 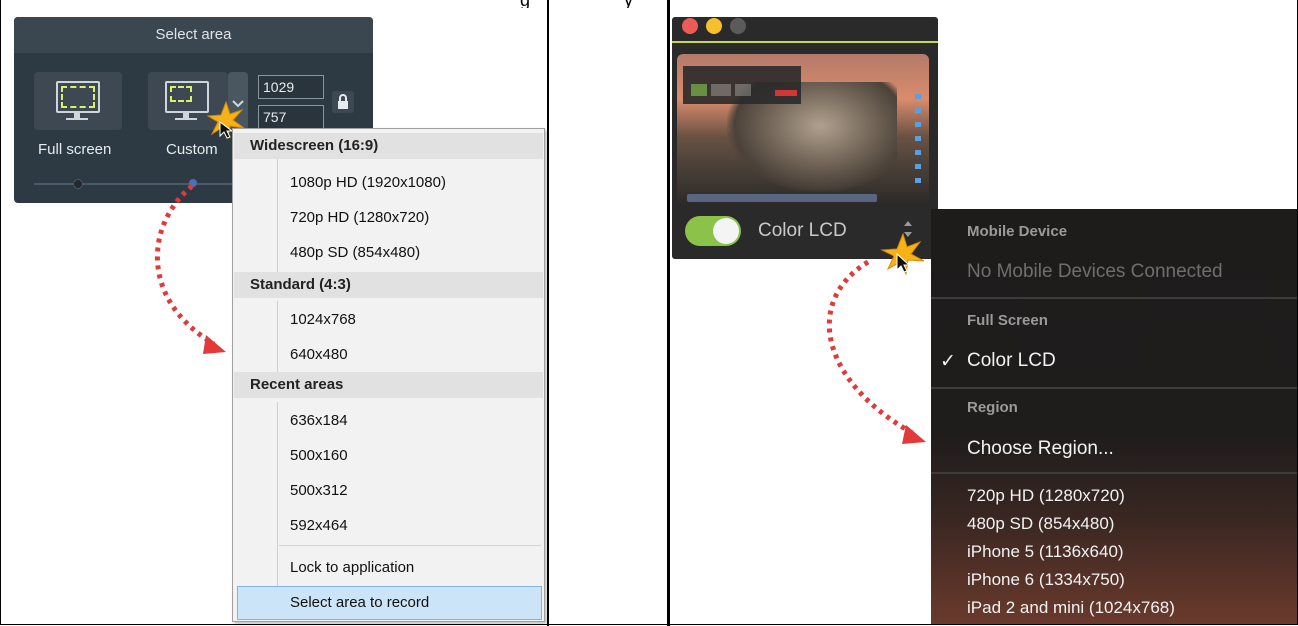 I want to click on arrowhead-right, so click(x=914, y=434).